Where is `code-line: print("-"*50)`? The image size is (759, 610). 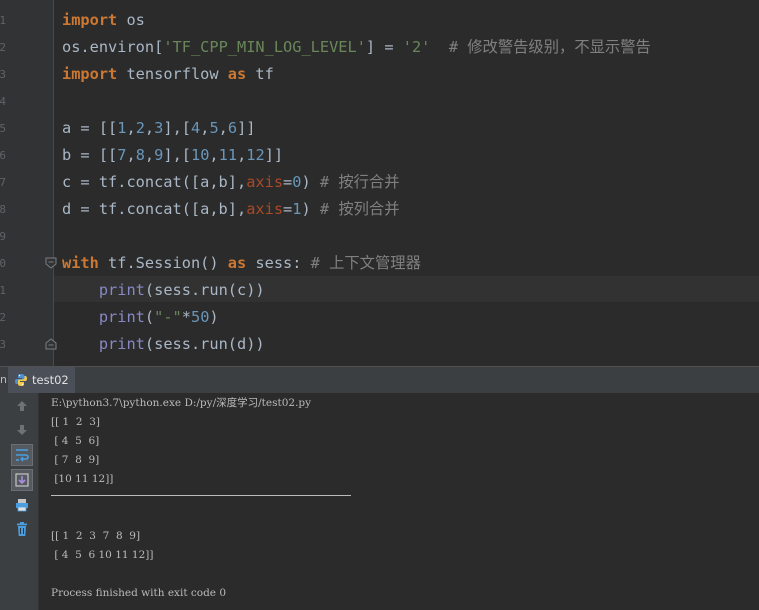 code-line: print("-"*50) is located at coordinates (140, 317).